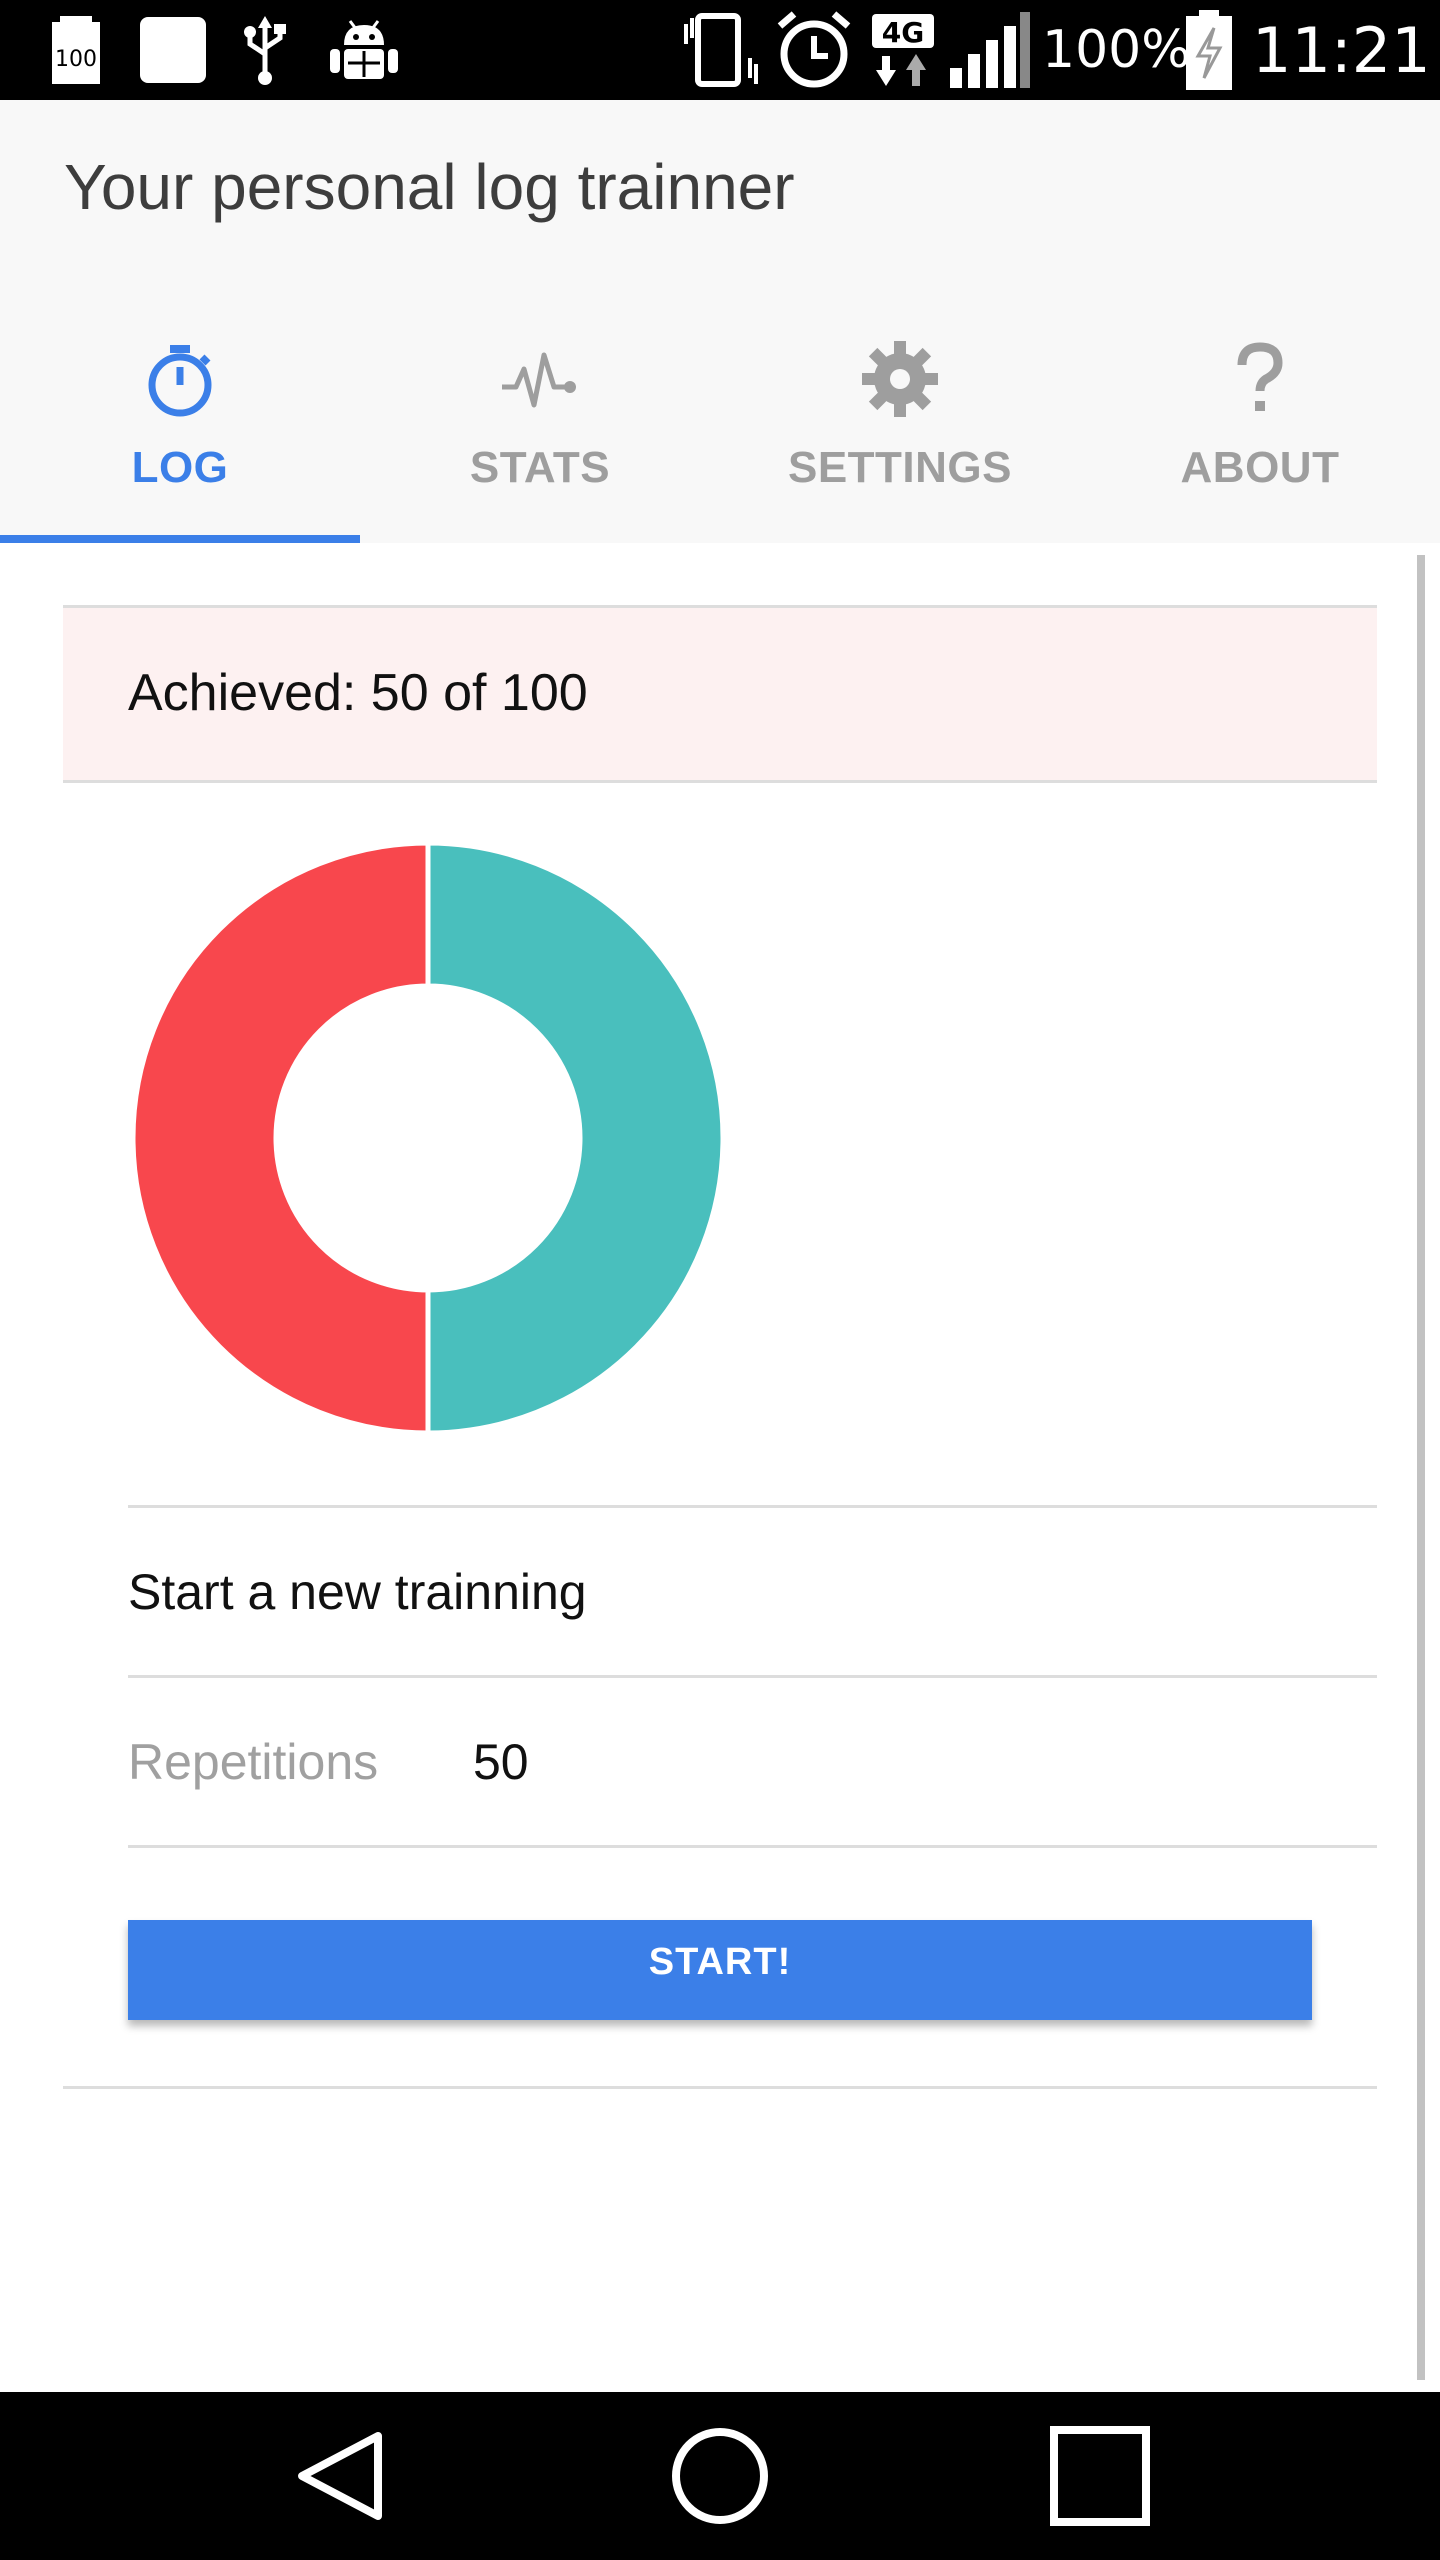 The width and height of the screenshot is (1440, 2560). I want to click on repetitions-label: Repetitions, so click(253, 1762).